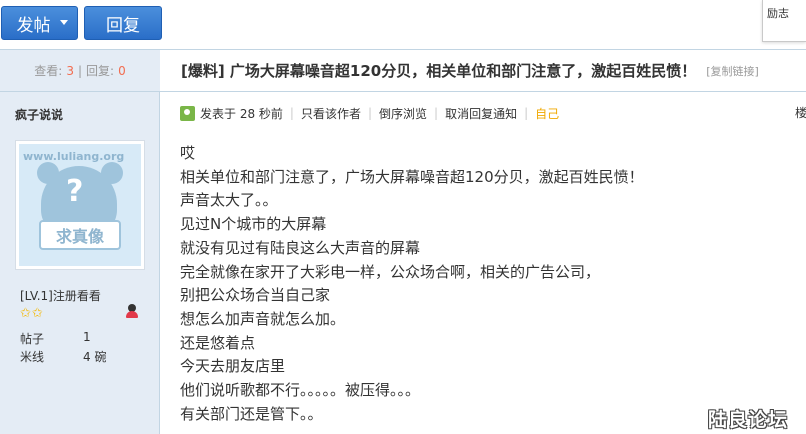 The image size is (806, 434). I want to click on views-label: 查看:, so click(48, 71).